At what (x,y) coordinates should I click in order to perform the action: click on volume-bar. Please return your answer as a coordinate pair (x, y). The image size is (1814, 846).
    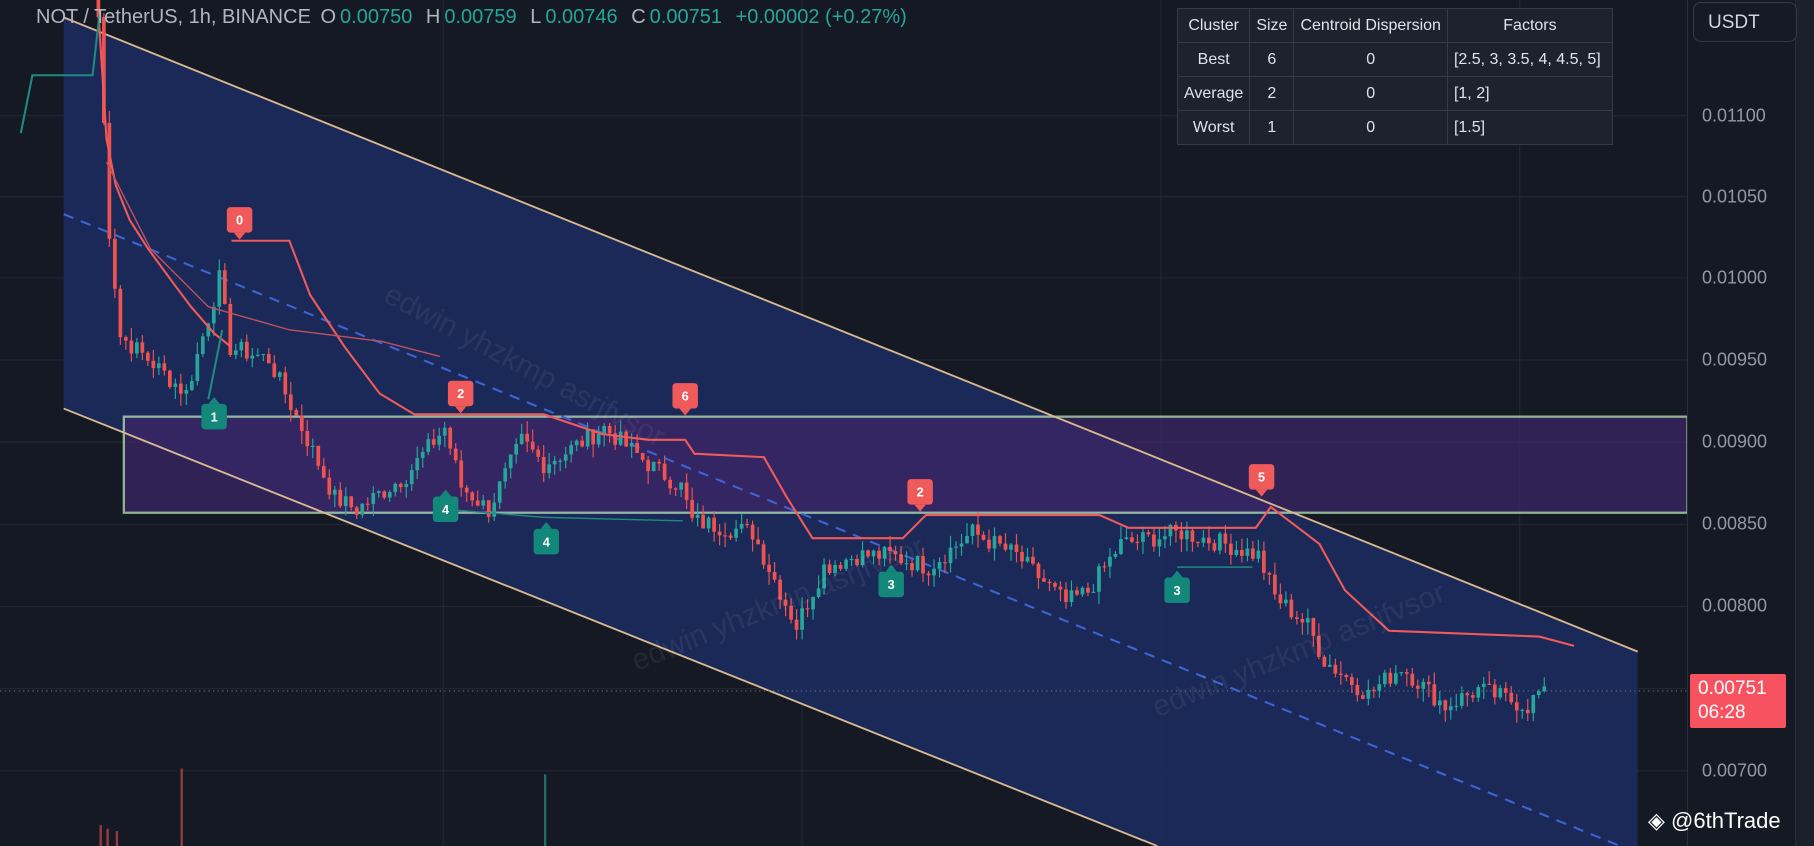
    Looking at the image, I should click on (100, 835).